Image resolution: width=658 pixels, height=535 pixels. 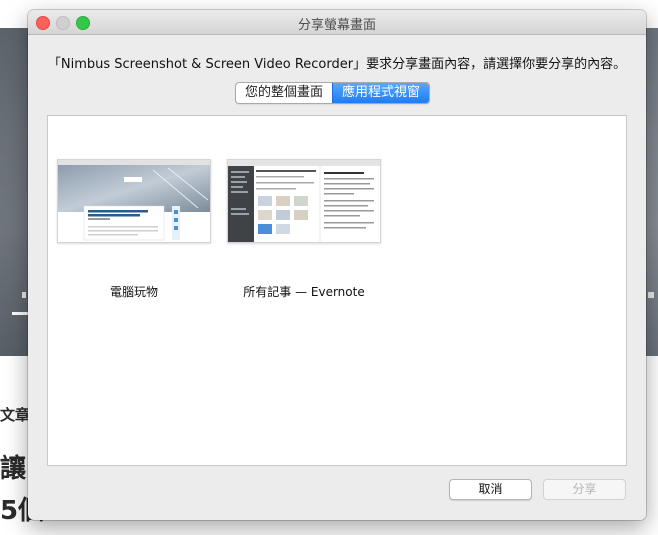 I want to click on background-headline-fragment: 讓, so click(x=13, y=469).